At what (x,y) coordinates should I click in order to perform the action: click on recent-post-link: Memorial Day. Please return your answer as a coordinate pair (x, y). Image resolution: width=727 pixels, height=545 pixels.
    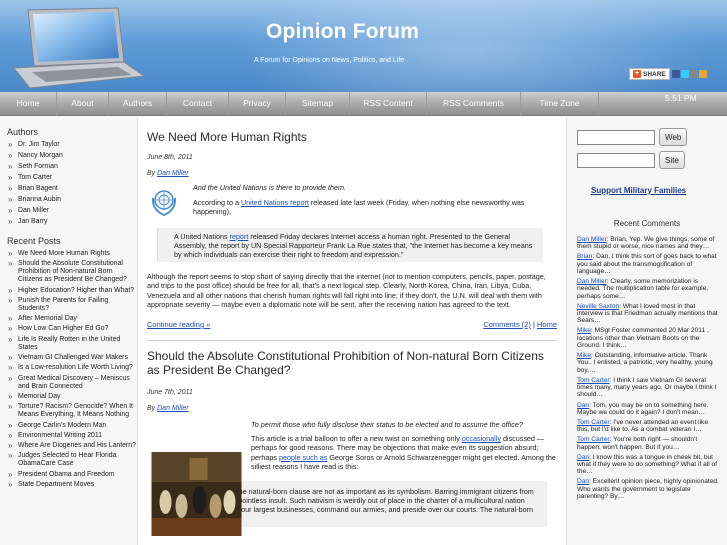
    Looking at the image, I should click on (71, 397).